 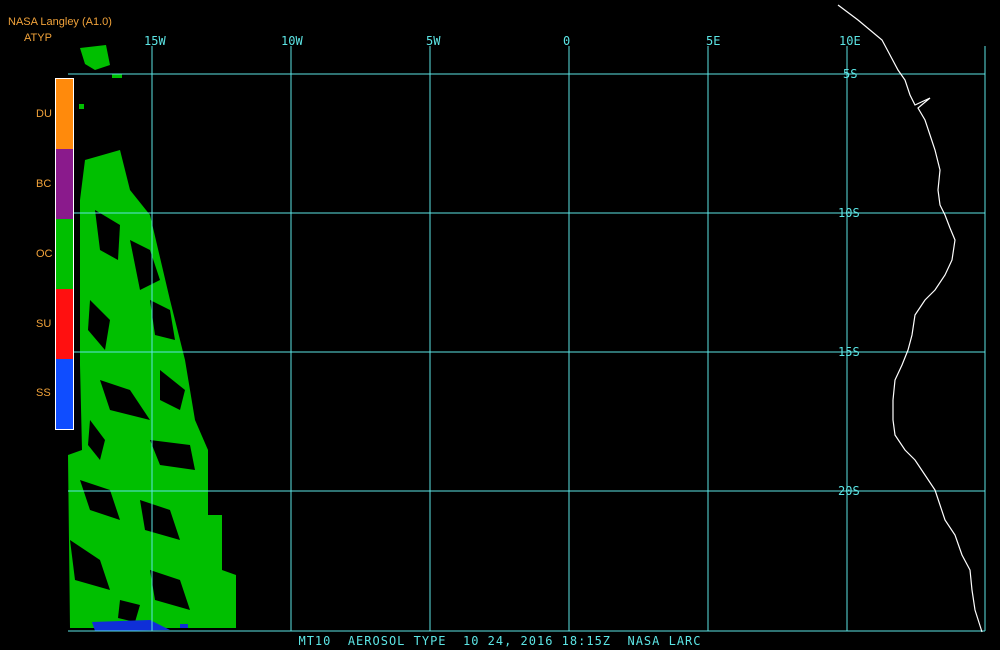 I want to click on lon-label: 5E, so click(x=713, y=41).